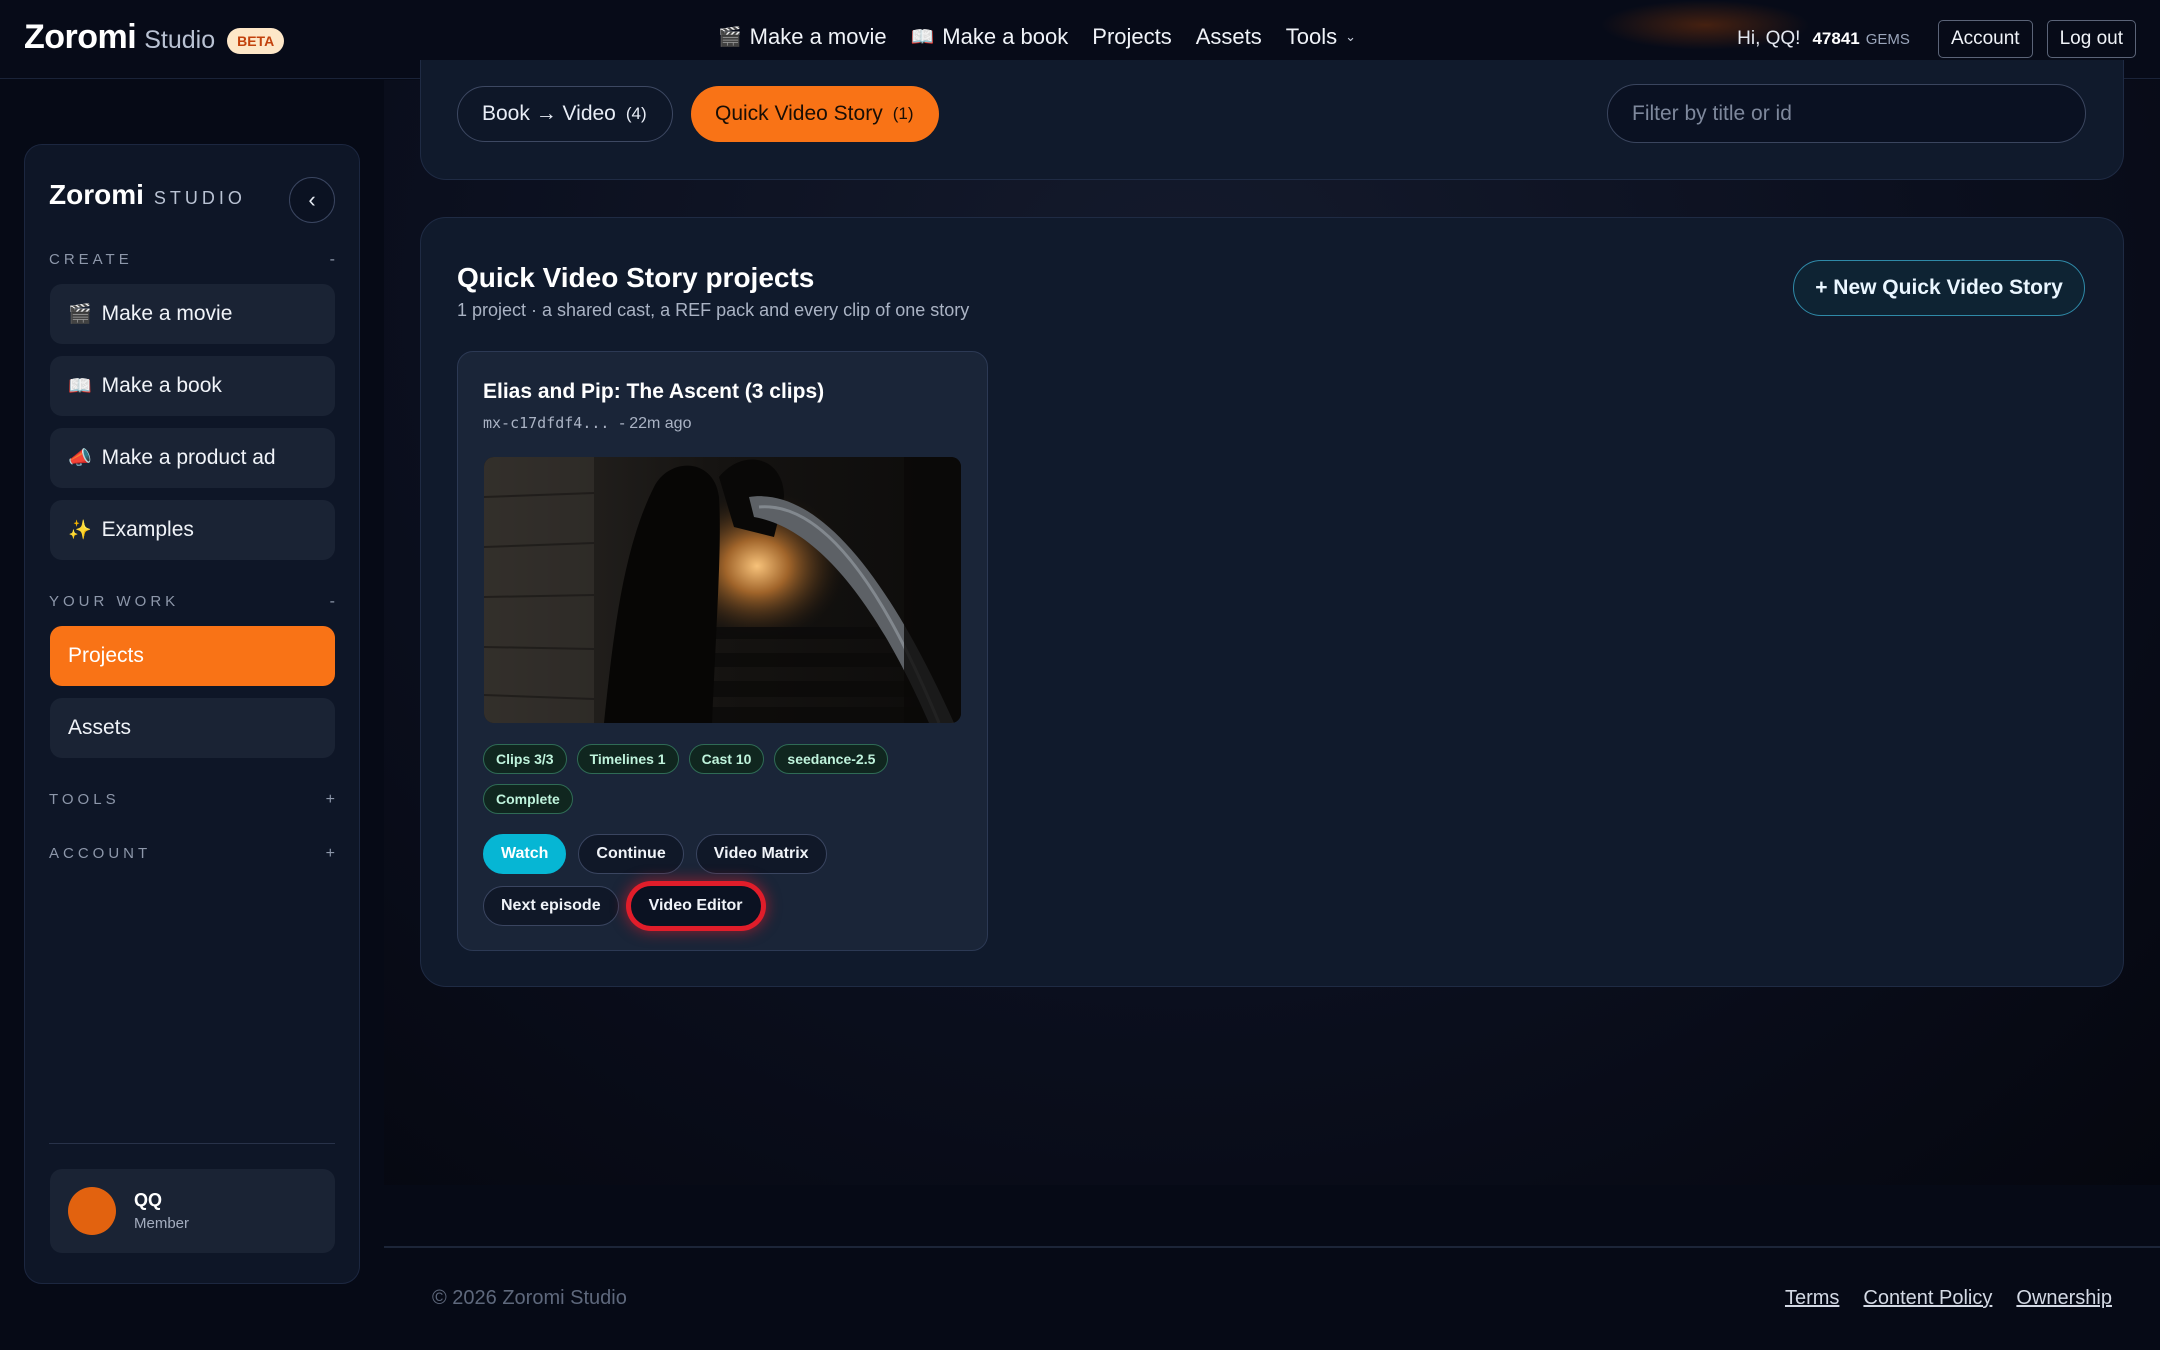  I want to click on model-badge: seedance-2.5, so click(831, 759).